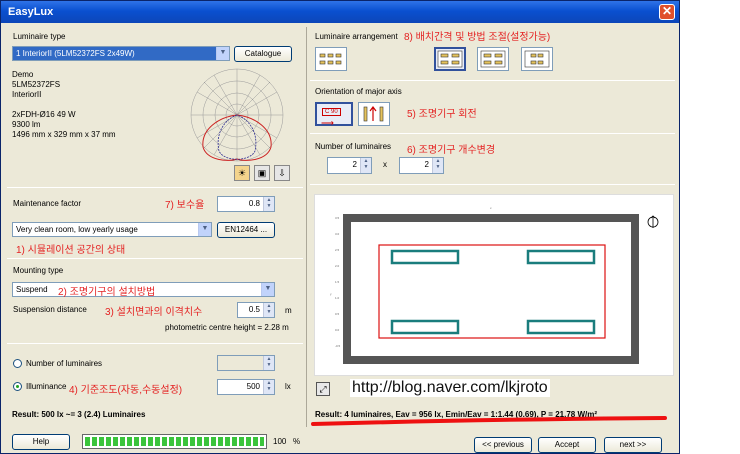  I want to click on illuminance-label: Illuminance, so click(46, 386).